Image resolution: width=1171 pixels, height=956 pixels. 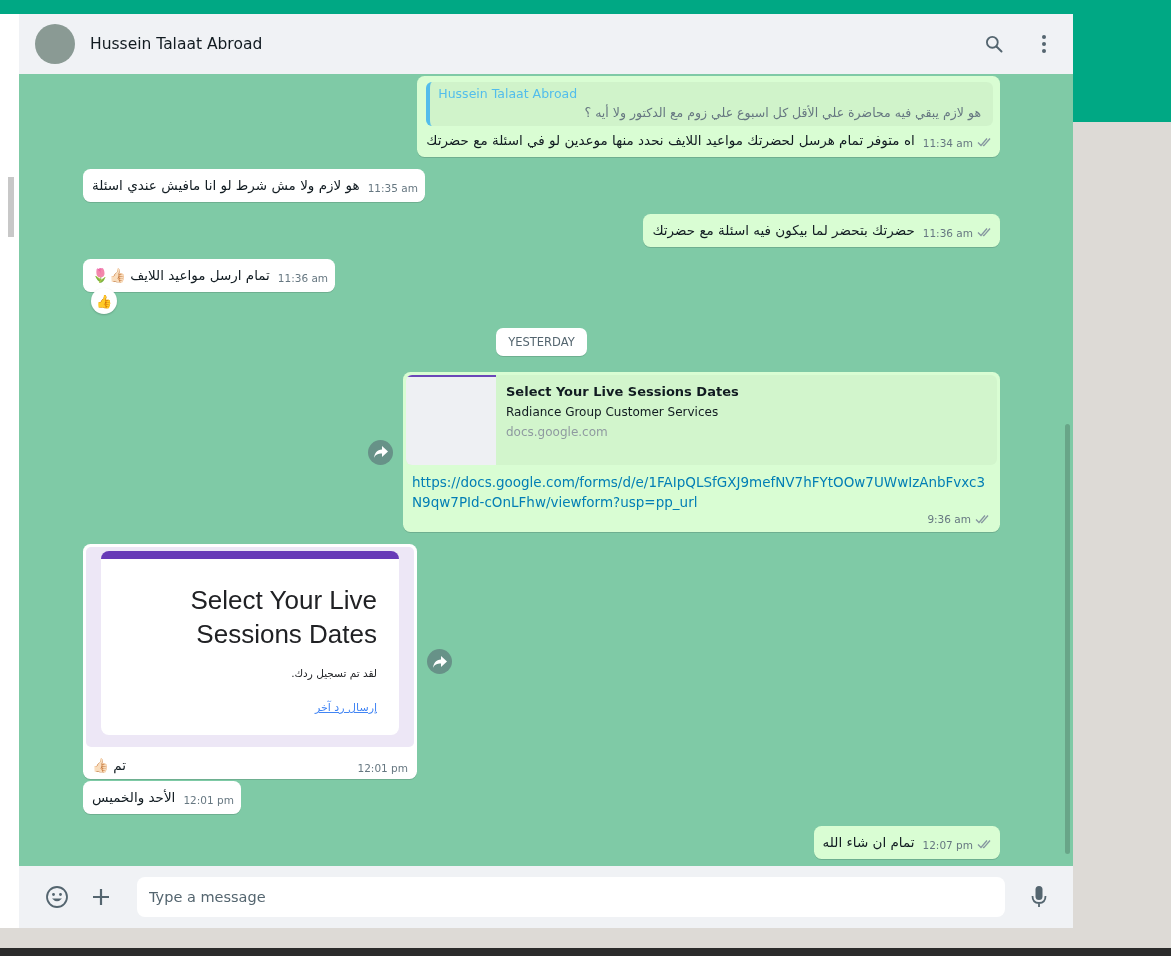 I want to click on form-link: إرسال رد آخر, so click(x=345, y=707).